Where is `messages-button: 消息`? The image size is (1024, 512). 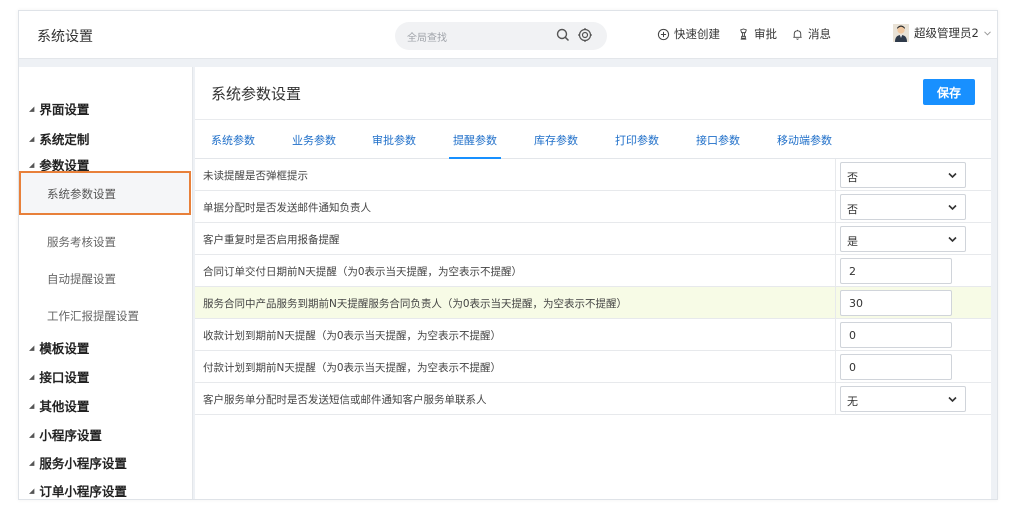 messages-button: 消息 is located at coordinates (811, 34).